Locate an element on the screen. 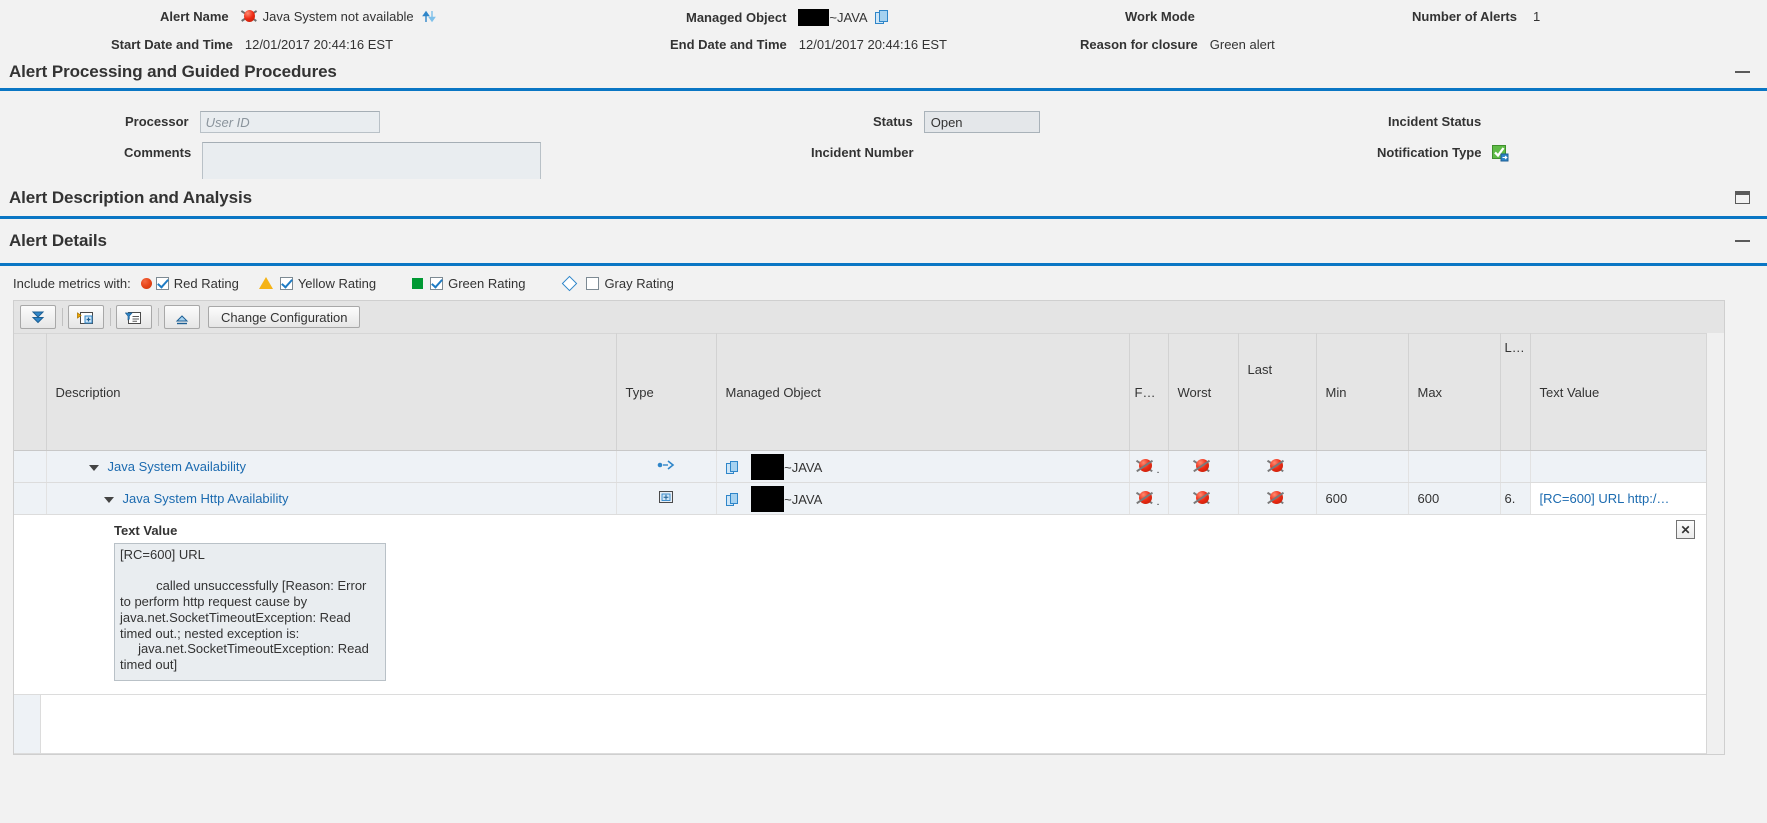  alert-name-text: Java System not available is located at coordinates (338, 16).